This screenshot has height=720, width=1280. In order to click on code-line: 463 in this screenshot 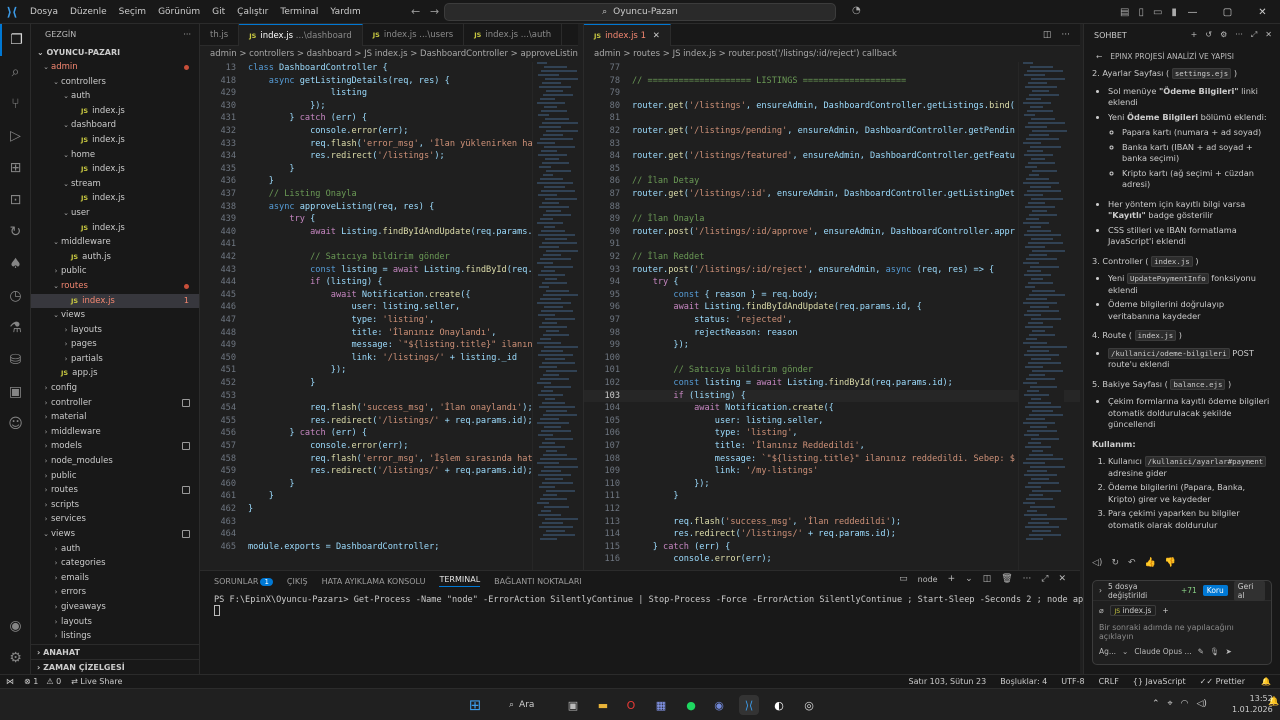, I will do `click(389, 522)`.